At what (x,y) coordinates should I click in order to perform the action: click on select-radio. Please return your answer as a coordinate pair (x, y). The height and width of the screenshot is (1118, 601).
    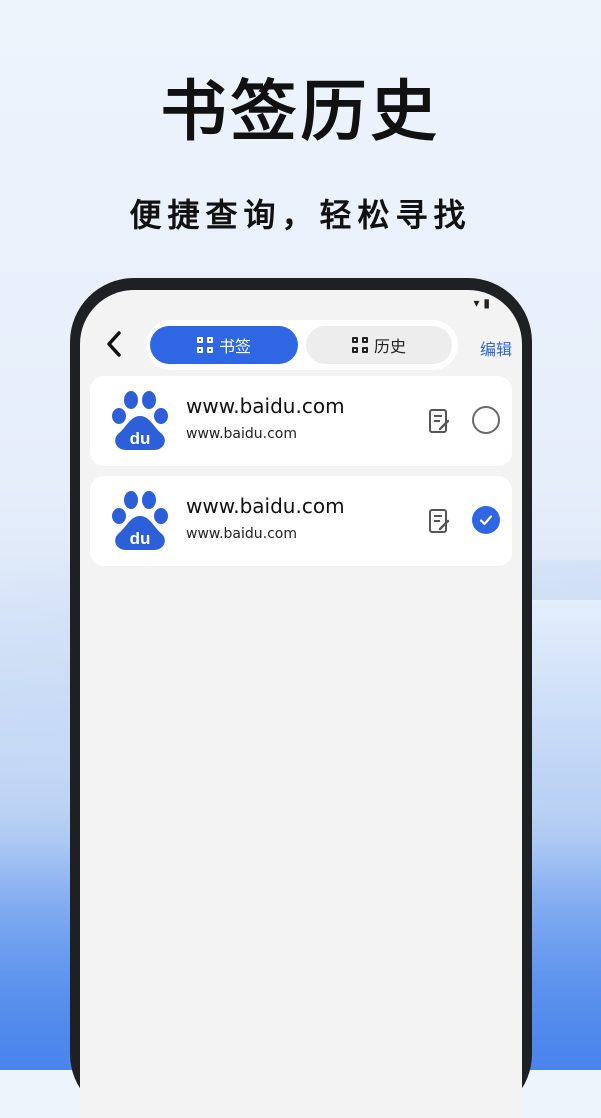
    Looking at the image, I should click on (486, 420).